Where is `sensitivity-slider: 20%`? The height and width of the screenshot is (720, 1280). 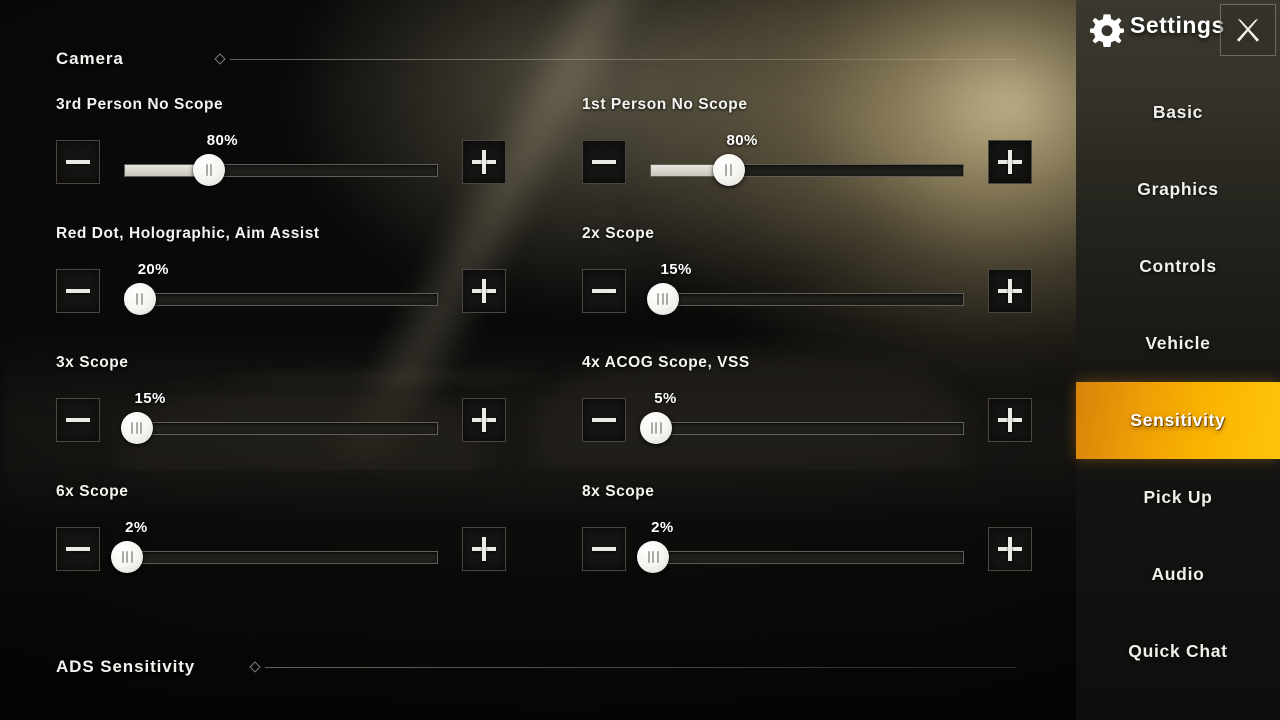 sensitivity-slider: 20% is located at coordinates (280, 290).